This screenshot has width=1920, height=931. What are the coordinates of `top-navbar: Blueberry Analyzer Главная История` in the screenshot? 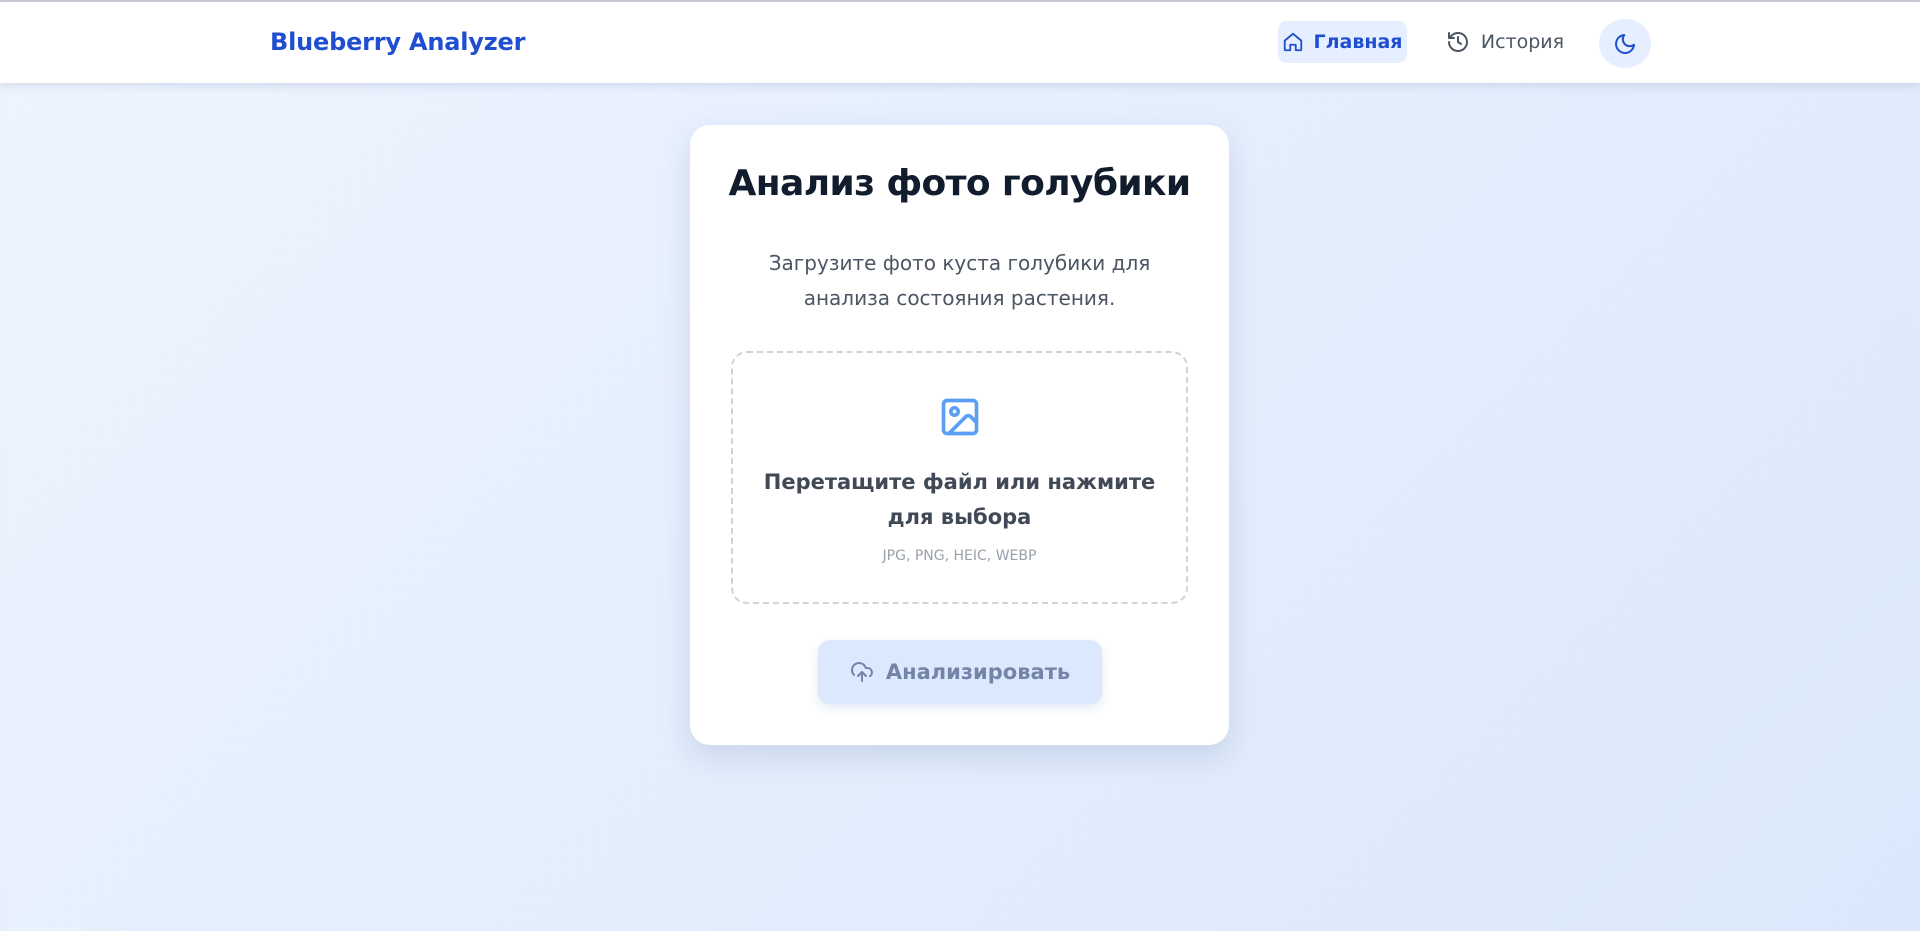 It's located at (960, 42).